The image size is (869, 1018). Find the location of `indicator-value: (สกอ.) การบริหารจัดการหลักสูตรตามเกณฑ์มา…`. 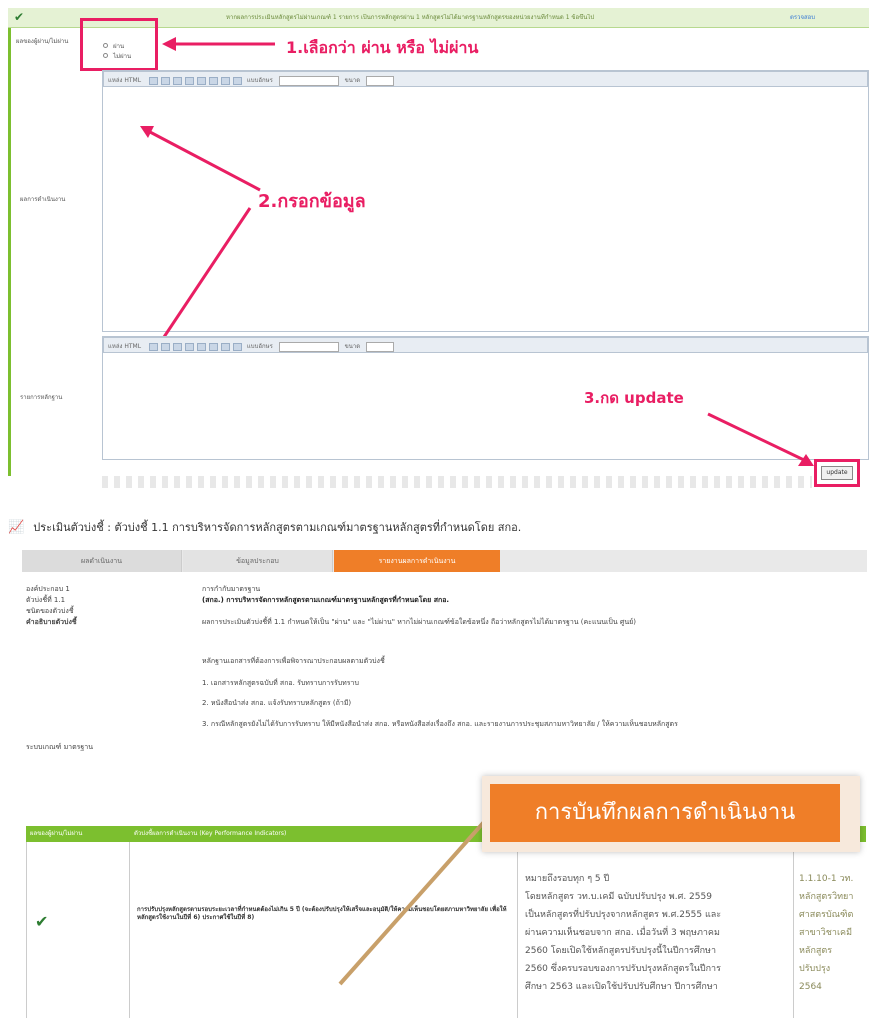

indicator-value: (สกอ.) การบริหารจัดการหลักสูตรตามเกณฑ์มา… is located at coordinates (326, 600).